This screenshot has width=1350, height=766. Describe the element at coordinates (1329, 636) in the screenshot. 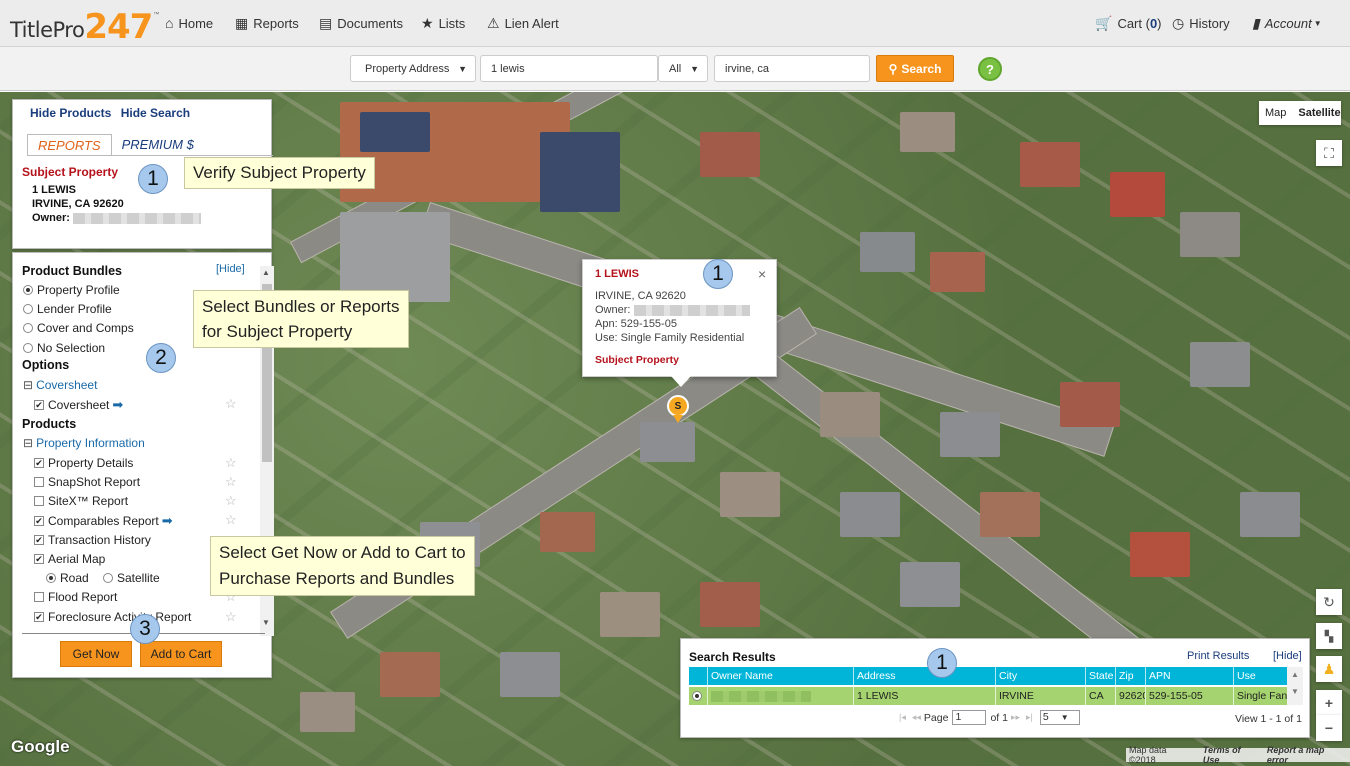

I see `tilt-icon: ▚` at that location.